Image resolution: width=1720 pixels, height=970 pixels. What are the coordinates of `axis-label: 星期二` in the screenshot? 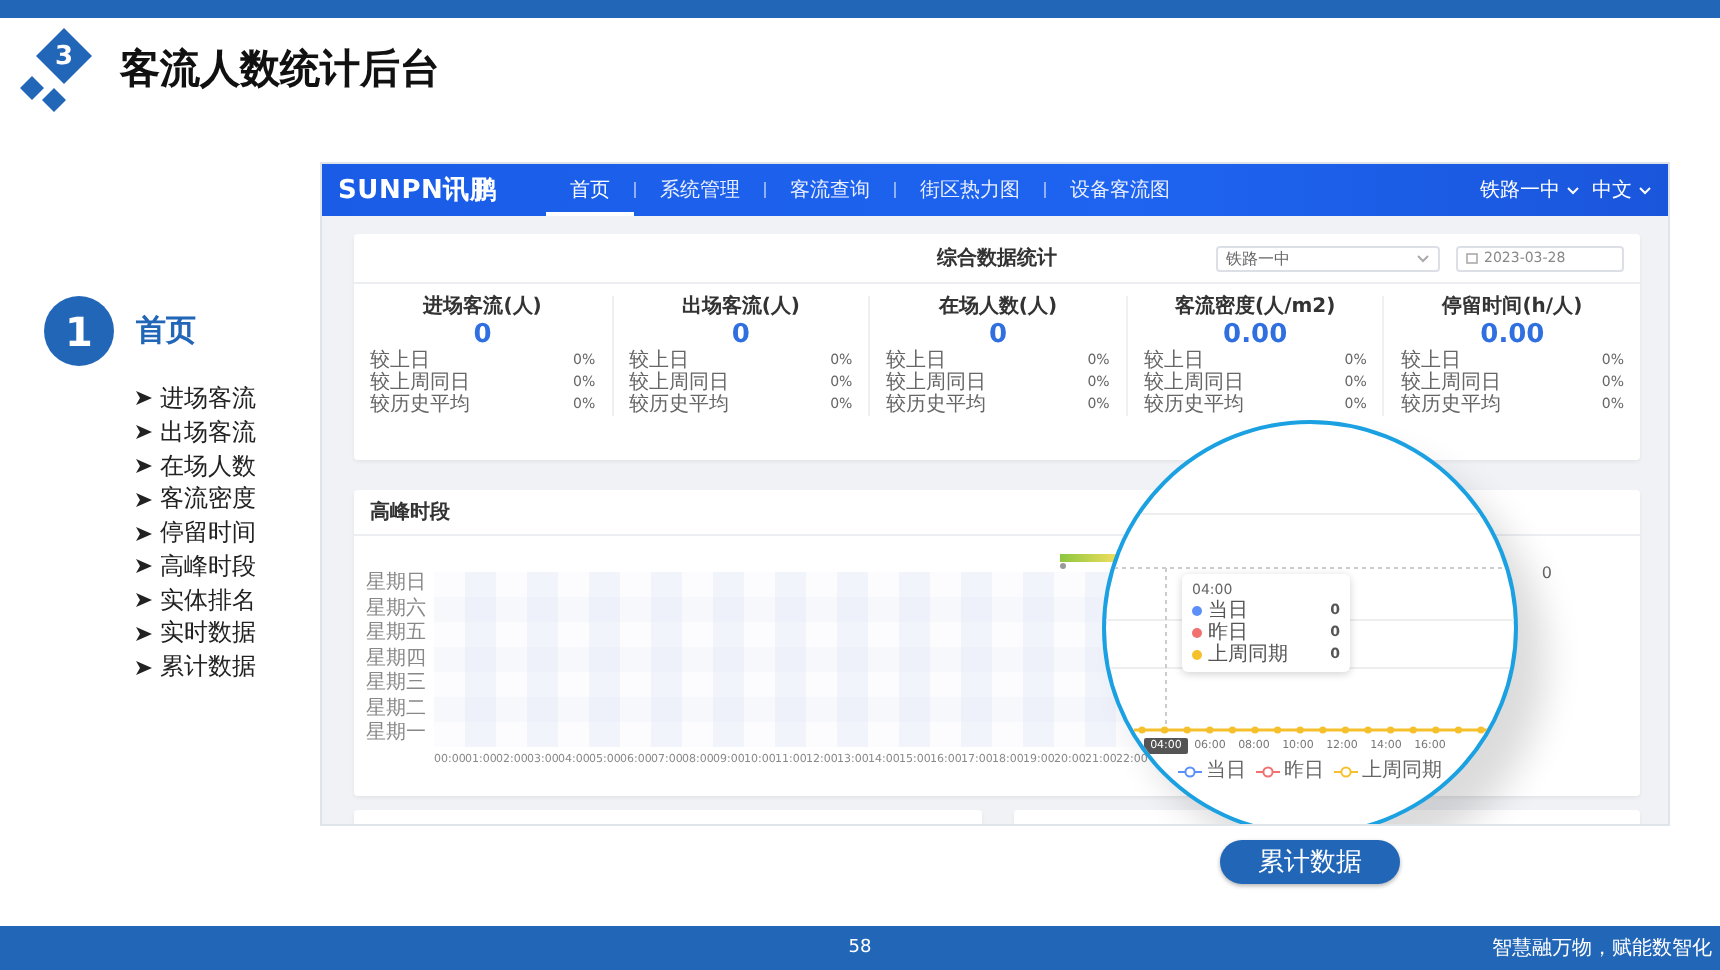 It's located at (397, 709).